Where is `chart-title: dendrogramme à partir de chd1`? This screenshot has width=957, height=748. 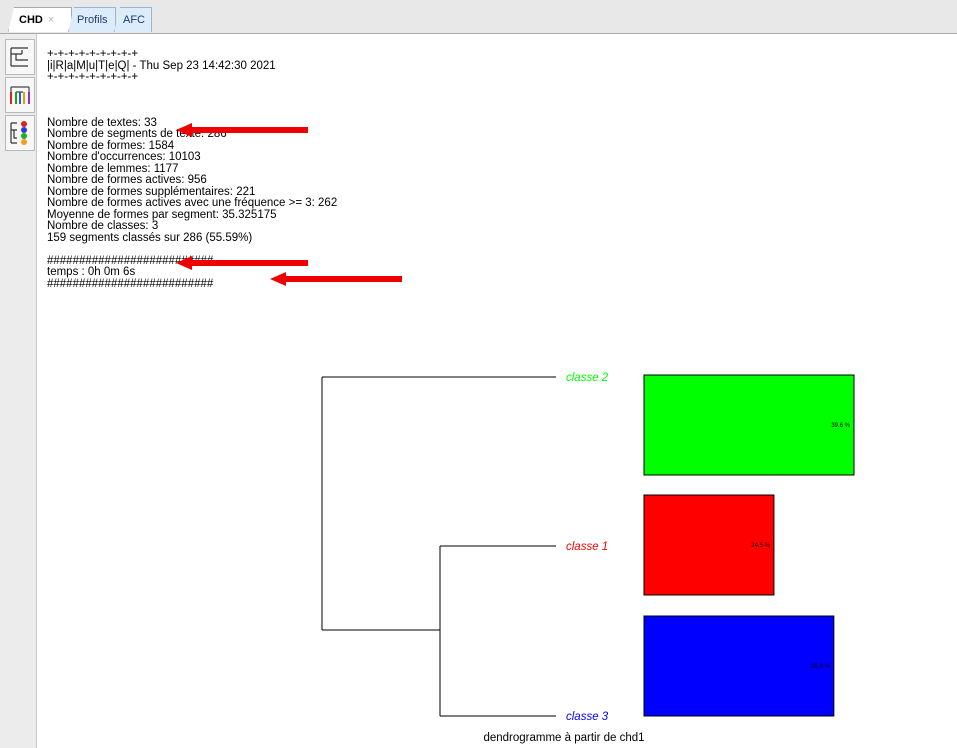
chart-title: dendrogramme à partir de chd1 is located at coordinates (563, 738).